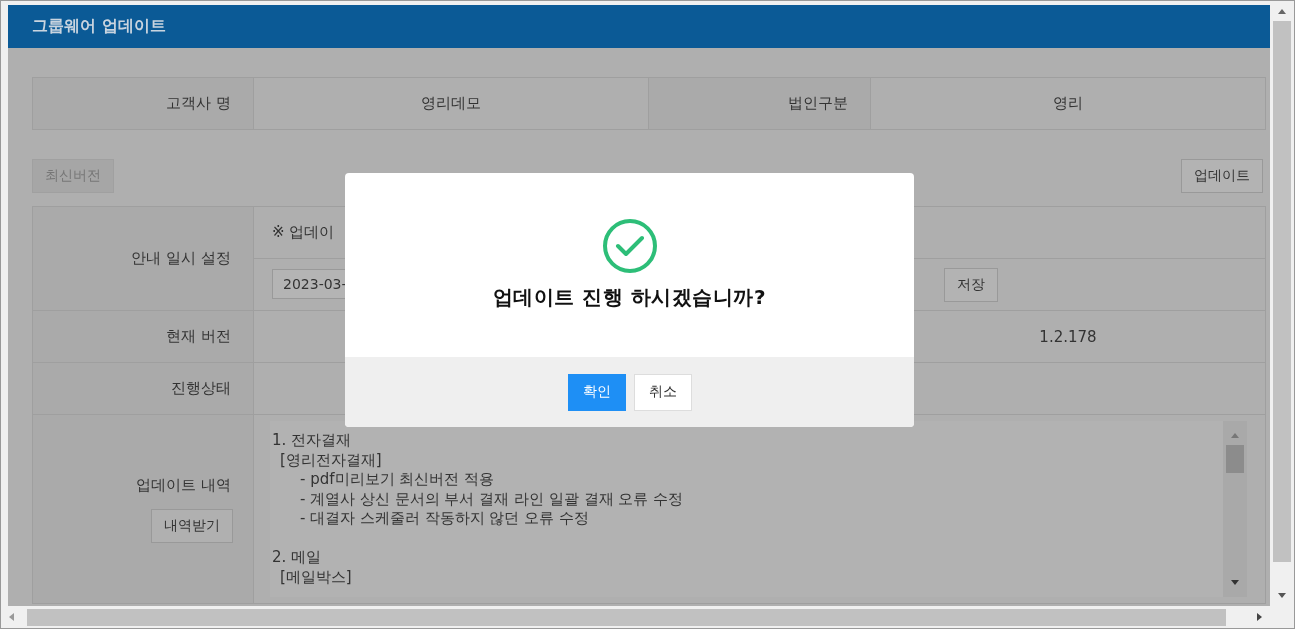 The height and width of the screenshot is (629, 1295). Describe the element at coordinates (297, 558) in the screenshot. I see `notes-line: 2. 메일` at that location.